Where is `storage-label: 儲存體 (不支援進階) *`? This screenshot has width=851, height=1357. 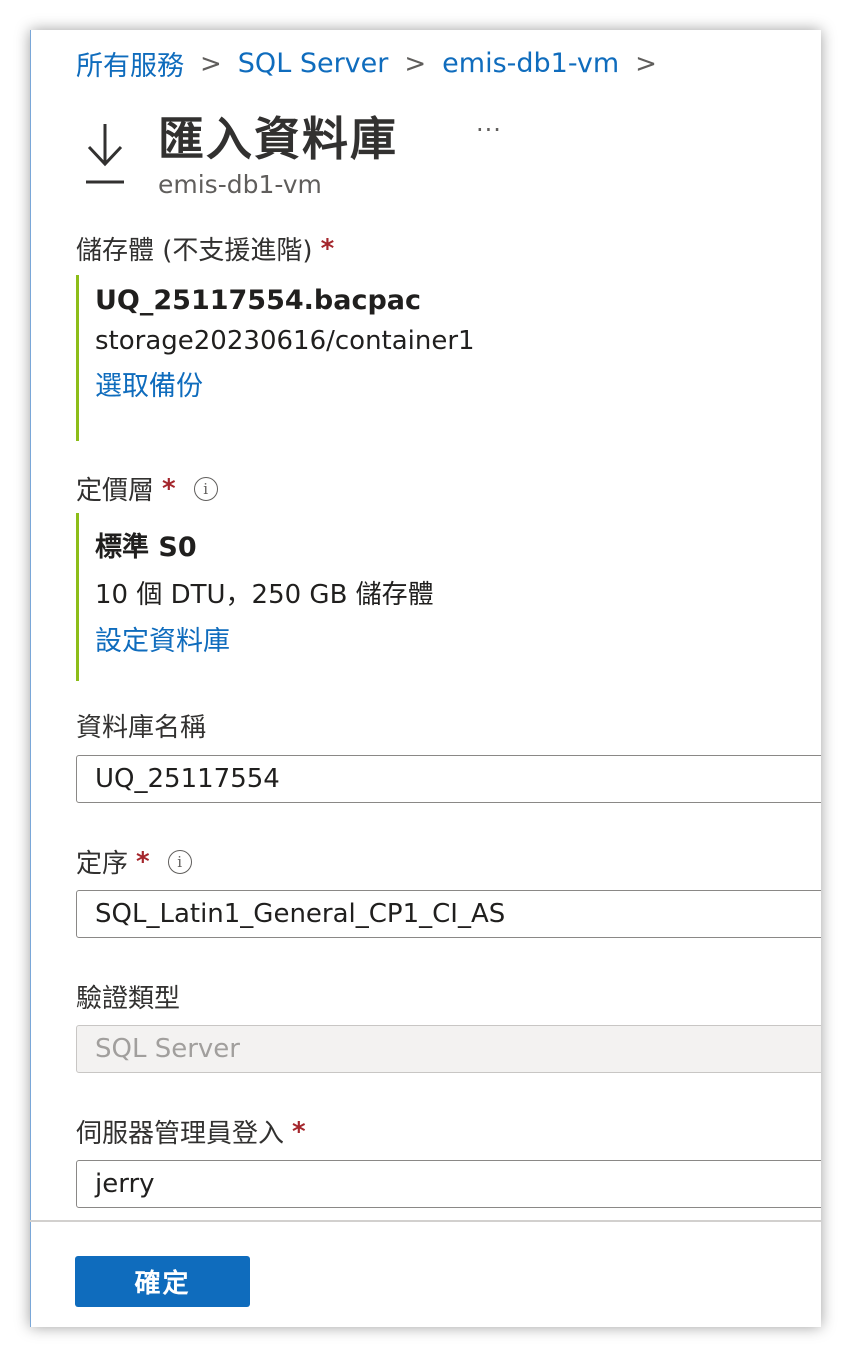 storage-label: 儲存體 (不支援進階) * is located at coordinates (205, 248).